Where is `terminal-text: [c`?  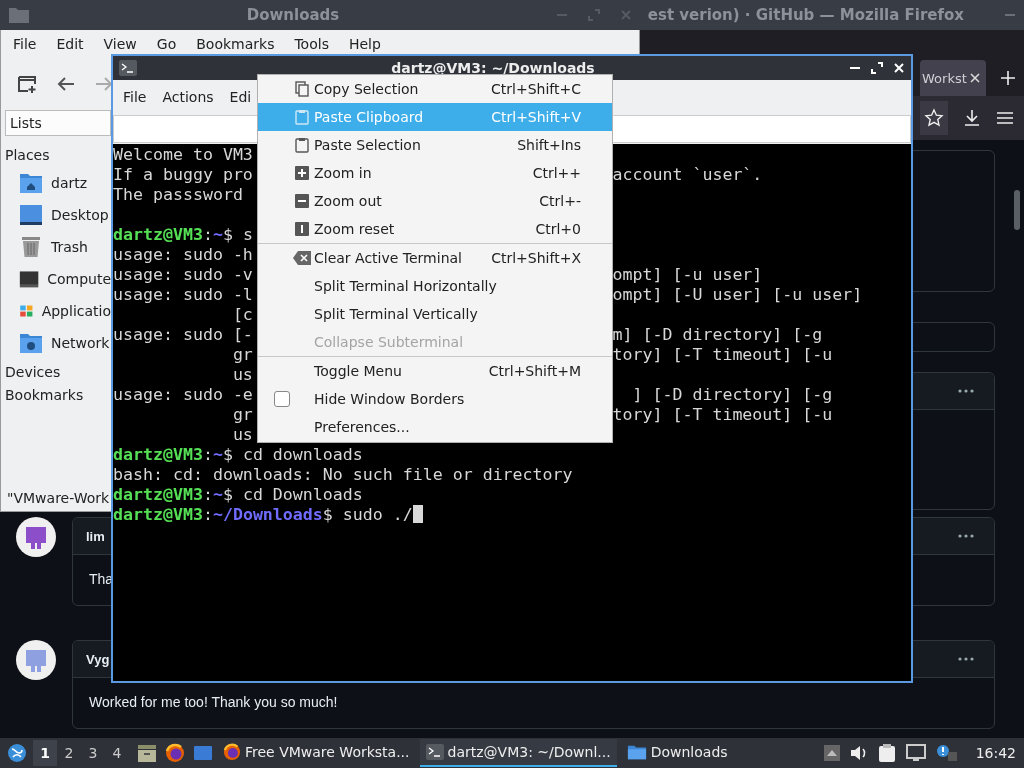
terminal-text: [c is located at coordinates (242, 314).